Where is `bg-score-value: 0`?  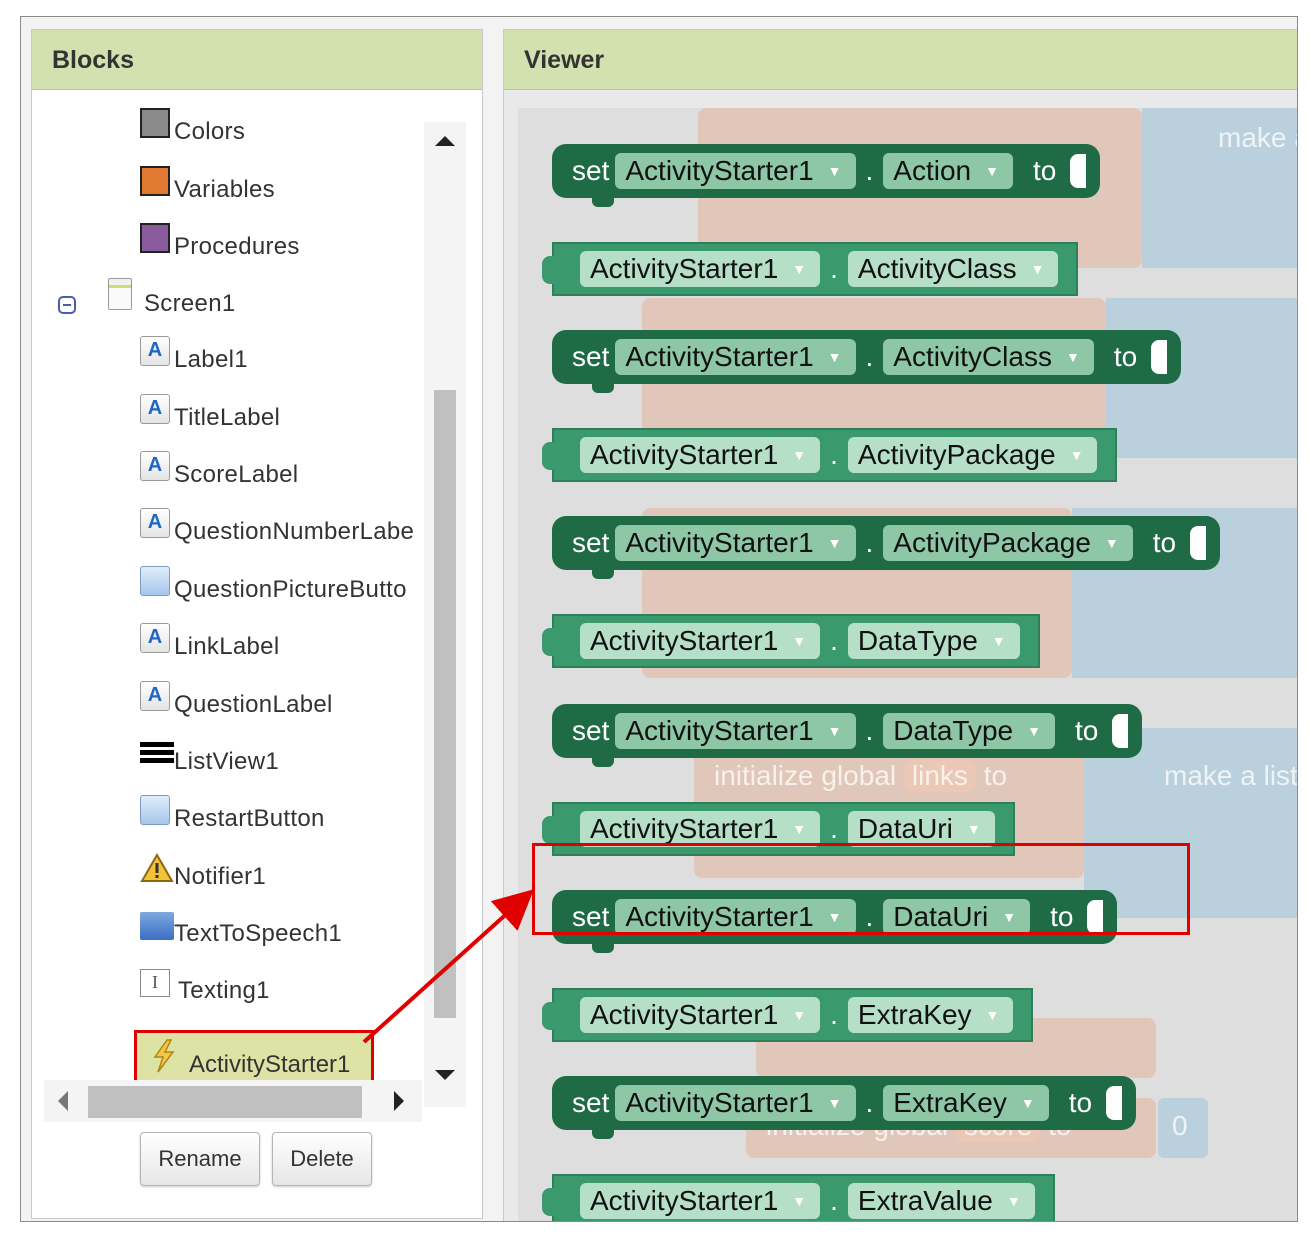 bg-score-value: 0 is located at coordinates (1180, 1125).